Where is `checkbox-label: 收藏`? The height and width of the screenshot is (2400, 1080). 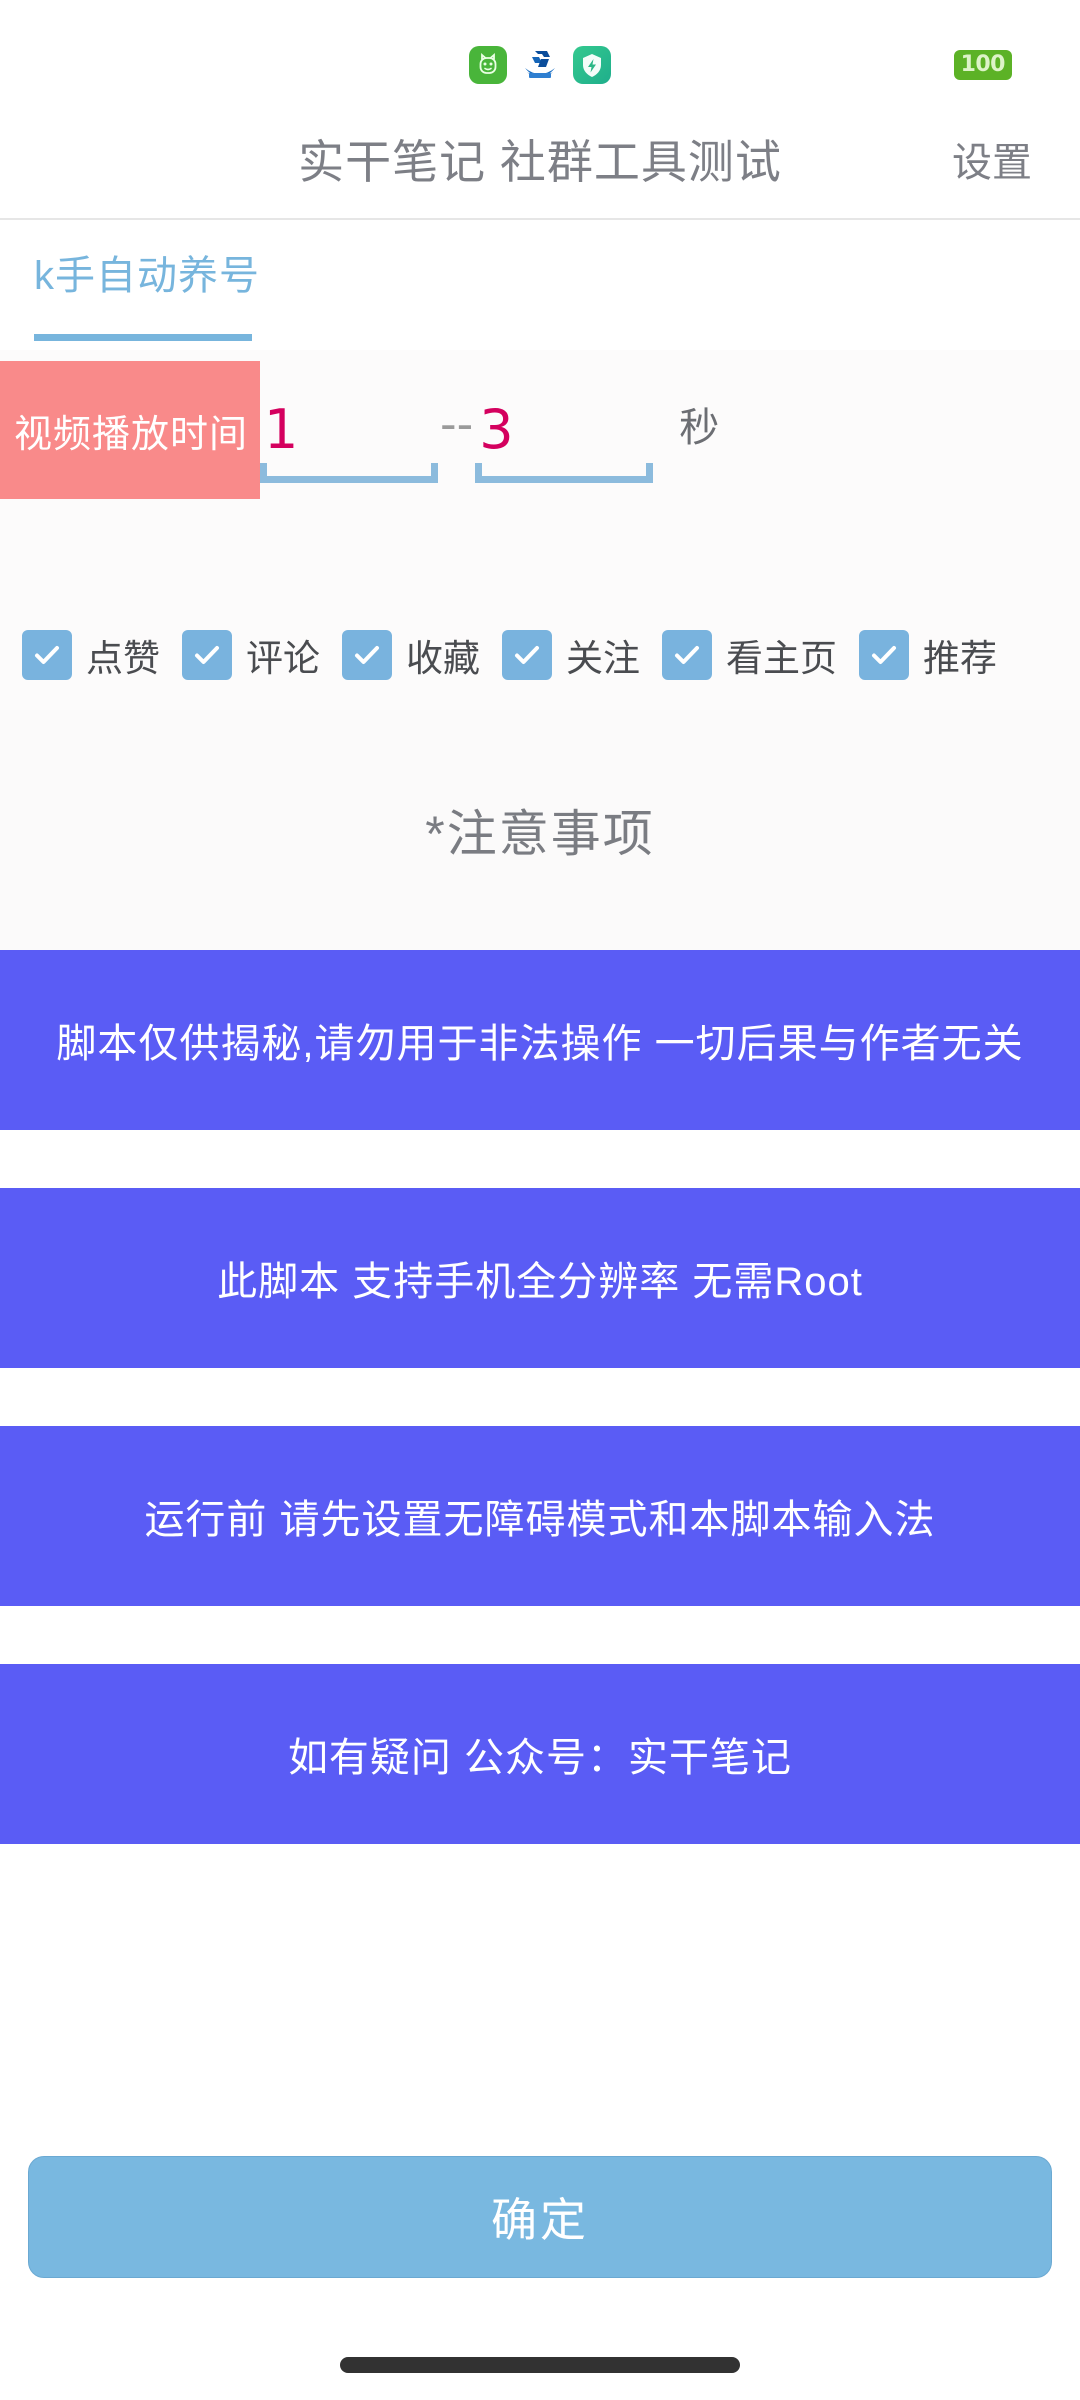
checkbox-label: 收藏 is located at coordinates (443, 658).